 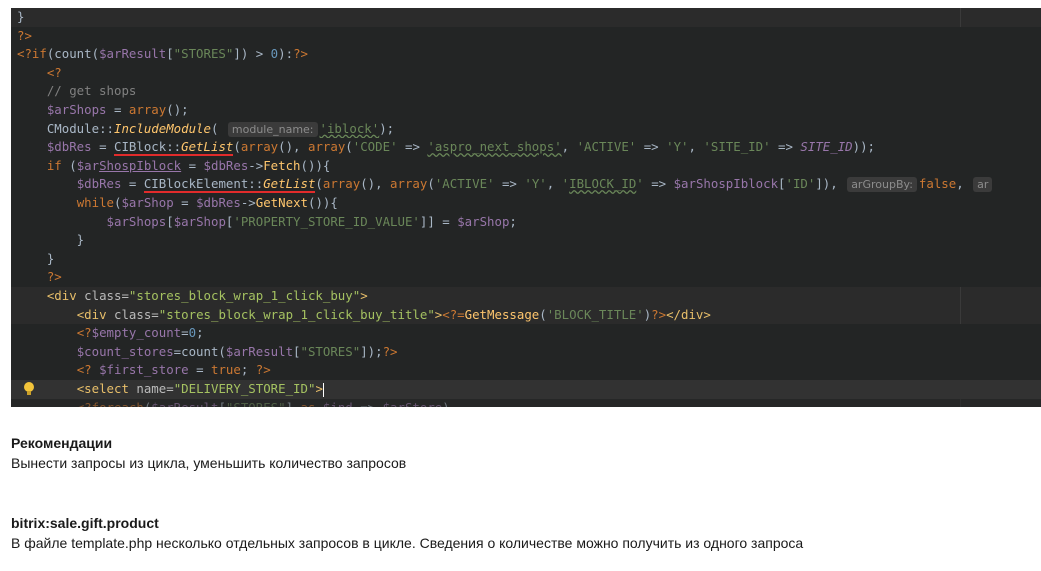 What do you see at coordinates (62, 443) in the screenshot?
I see `recommendation-title: Рекомендации` at bounding box center [62, 443].